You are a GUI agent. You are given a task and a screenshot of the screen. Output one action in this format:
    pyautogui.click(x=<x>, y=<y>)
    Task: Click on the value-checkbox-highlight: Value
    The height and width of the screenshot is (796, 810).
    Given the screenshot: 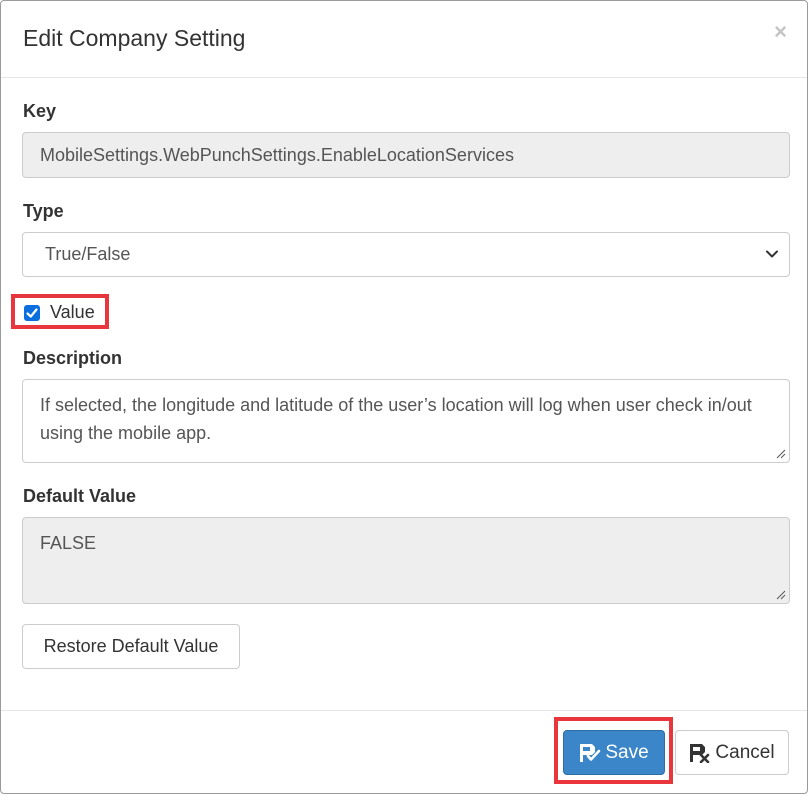 What is the action you would take?
    pyautogui.click(x=60, y=311)
    